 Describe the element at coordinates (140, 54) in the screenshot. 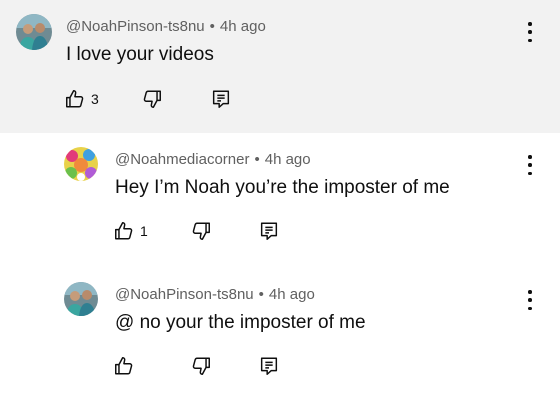

I see `comment-text: I love your videos` at that location.